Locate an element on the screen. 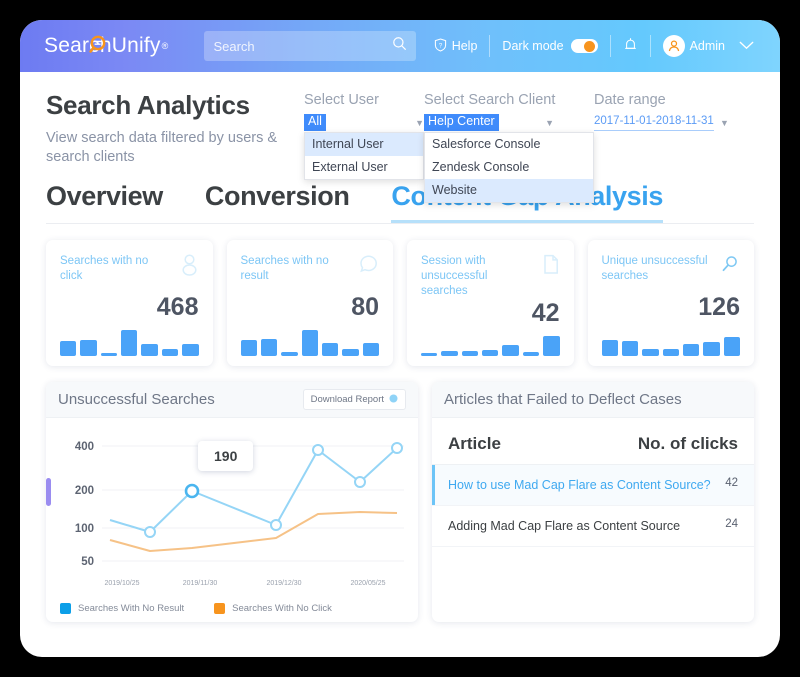  select-user-control: All ▼ is located at coordinates (364, 122).